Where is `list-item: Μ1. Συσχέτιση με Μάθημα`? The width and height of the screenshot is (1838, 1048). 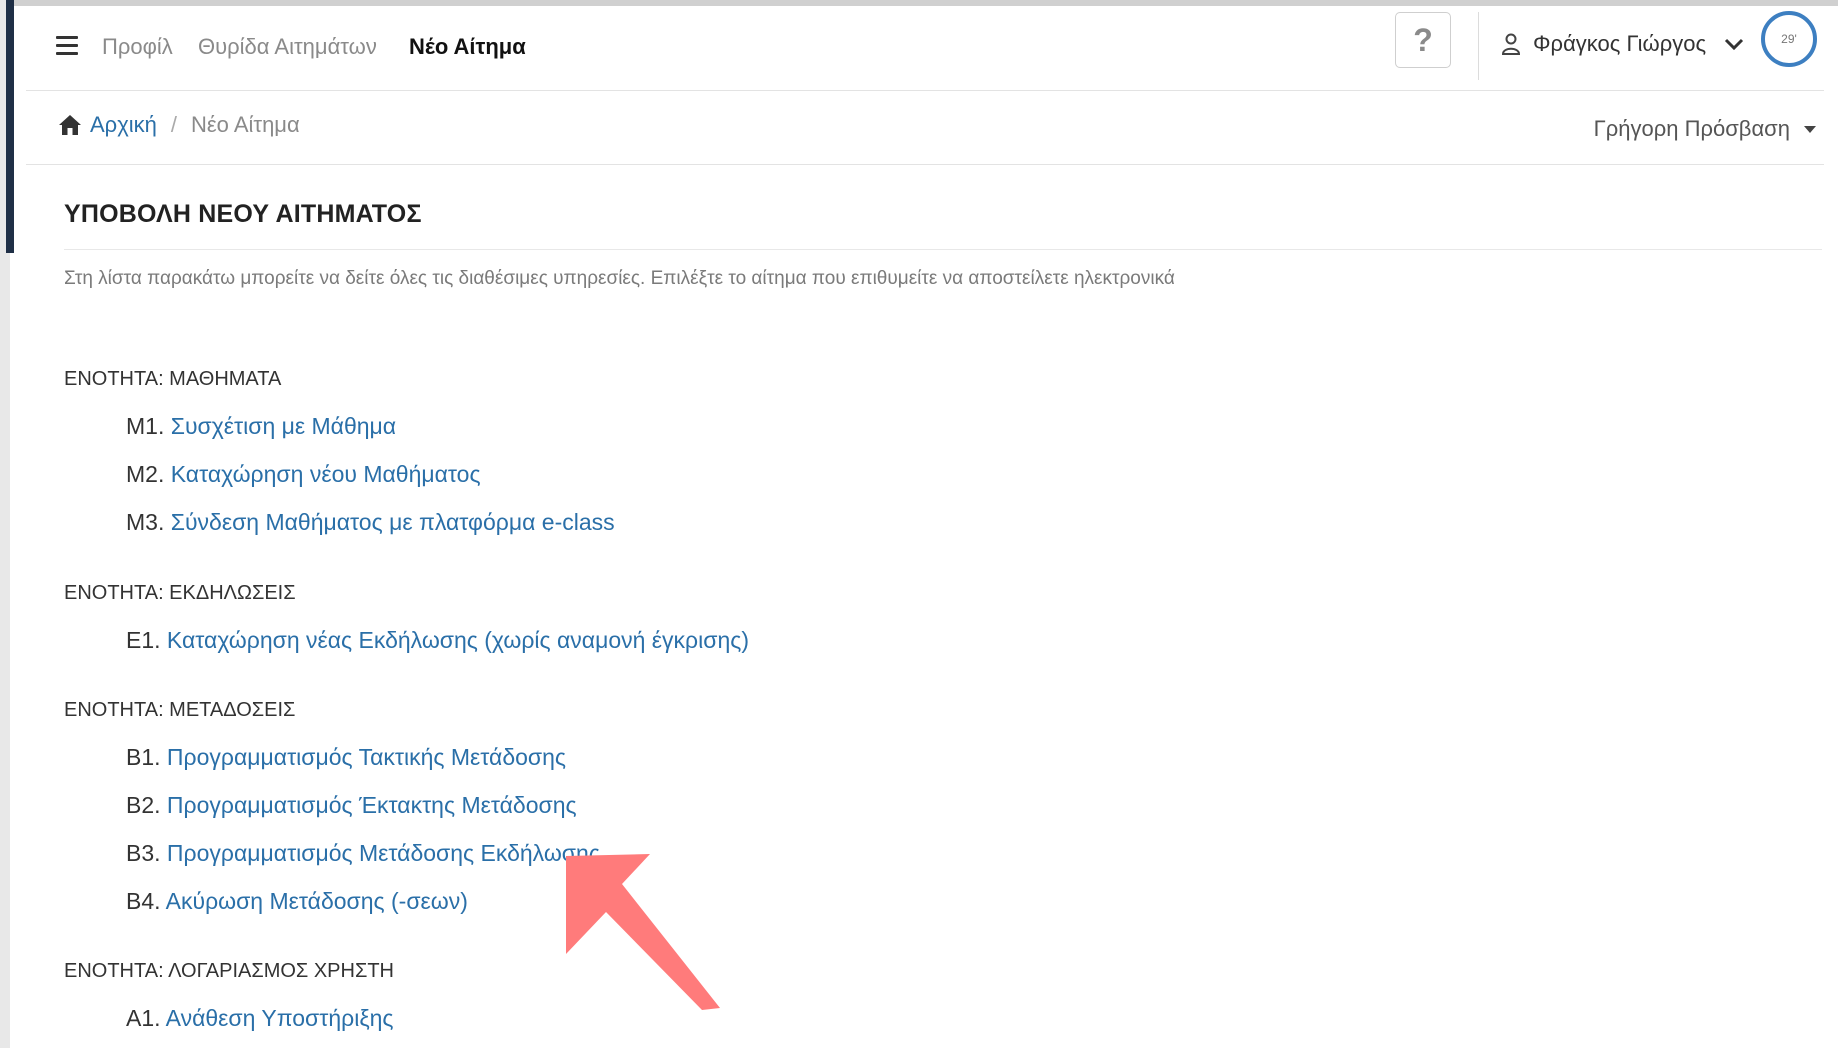
list-item: Μ1. Συσχέτιση με Μάθημα is located at coordinates (261, 426).